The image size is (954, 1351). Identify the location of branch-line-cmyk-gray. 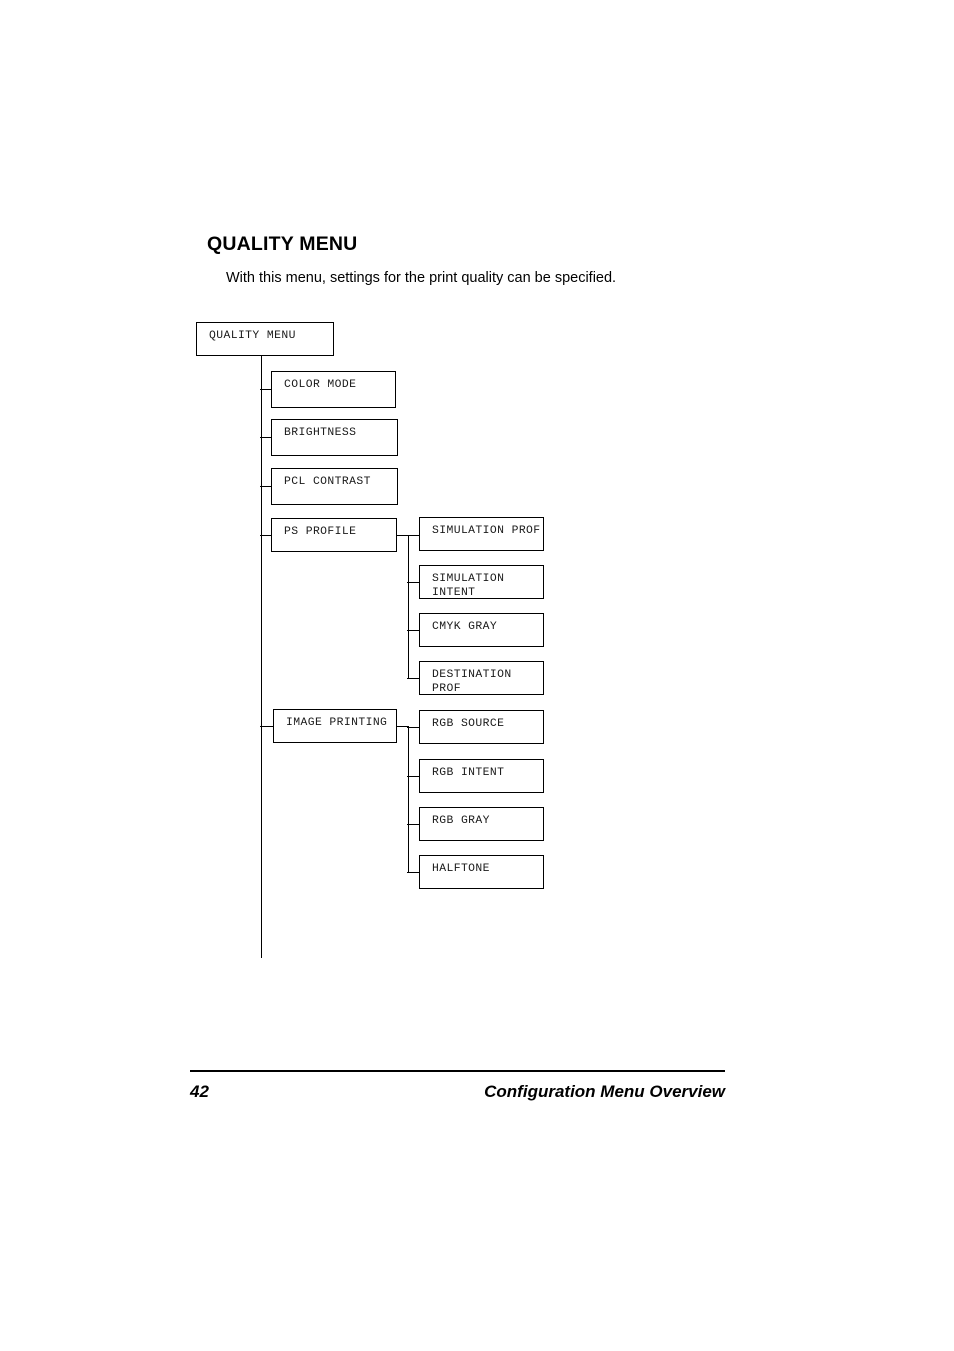
(413, 631).